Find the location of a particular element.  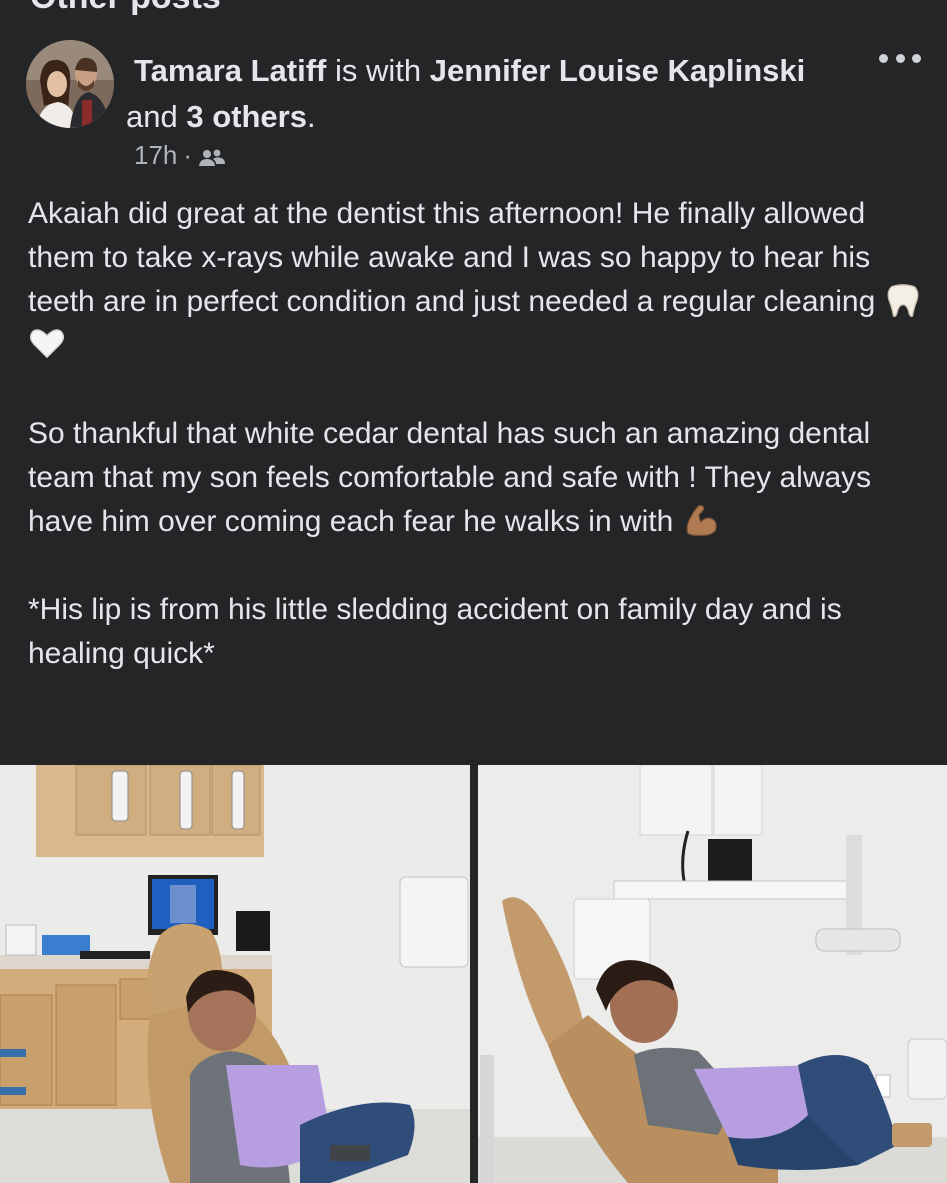

post-meta: 17h · is located at coordinates (180, 155).